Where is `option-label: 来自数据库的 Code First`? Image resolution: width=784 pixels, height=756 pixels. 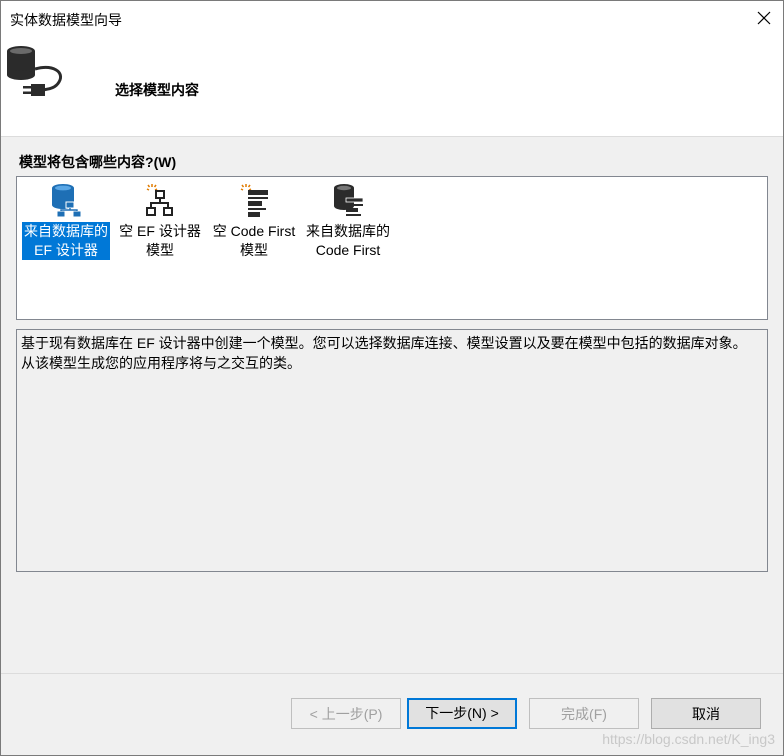 option-label: 来自数据库的 Code First is located at coordinates (348, 240).